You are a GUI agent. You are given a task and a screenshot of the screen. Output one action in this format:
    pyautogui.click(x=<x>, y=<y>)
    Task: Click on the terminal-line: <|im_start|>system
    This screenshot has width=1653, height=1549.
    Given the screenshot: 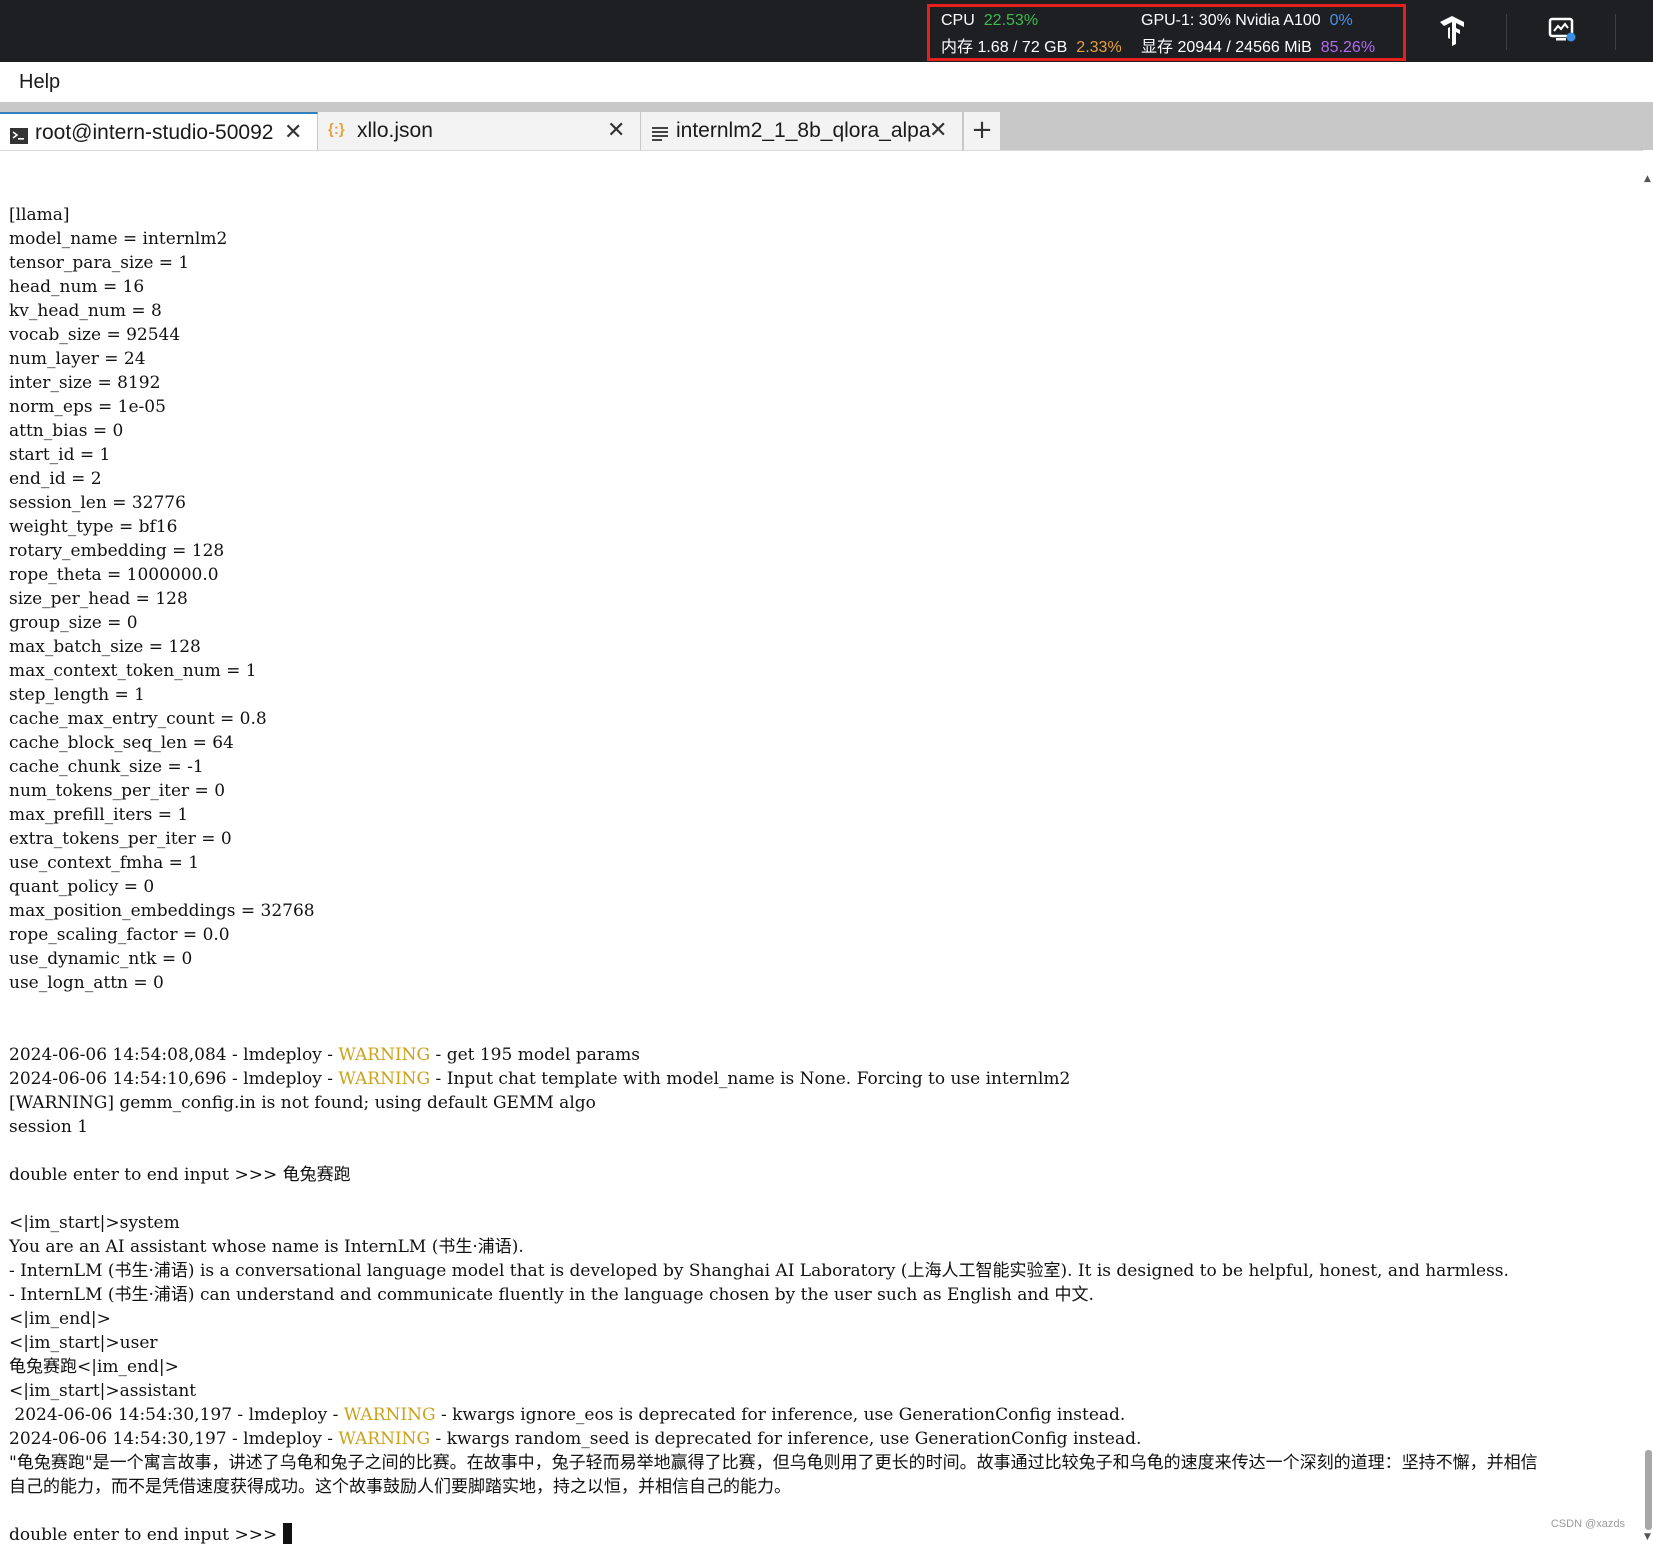 What is the action you would take?
    pyautogui.click(x=94, y=1223)
    